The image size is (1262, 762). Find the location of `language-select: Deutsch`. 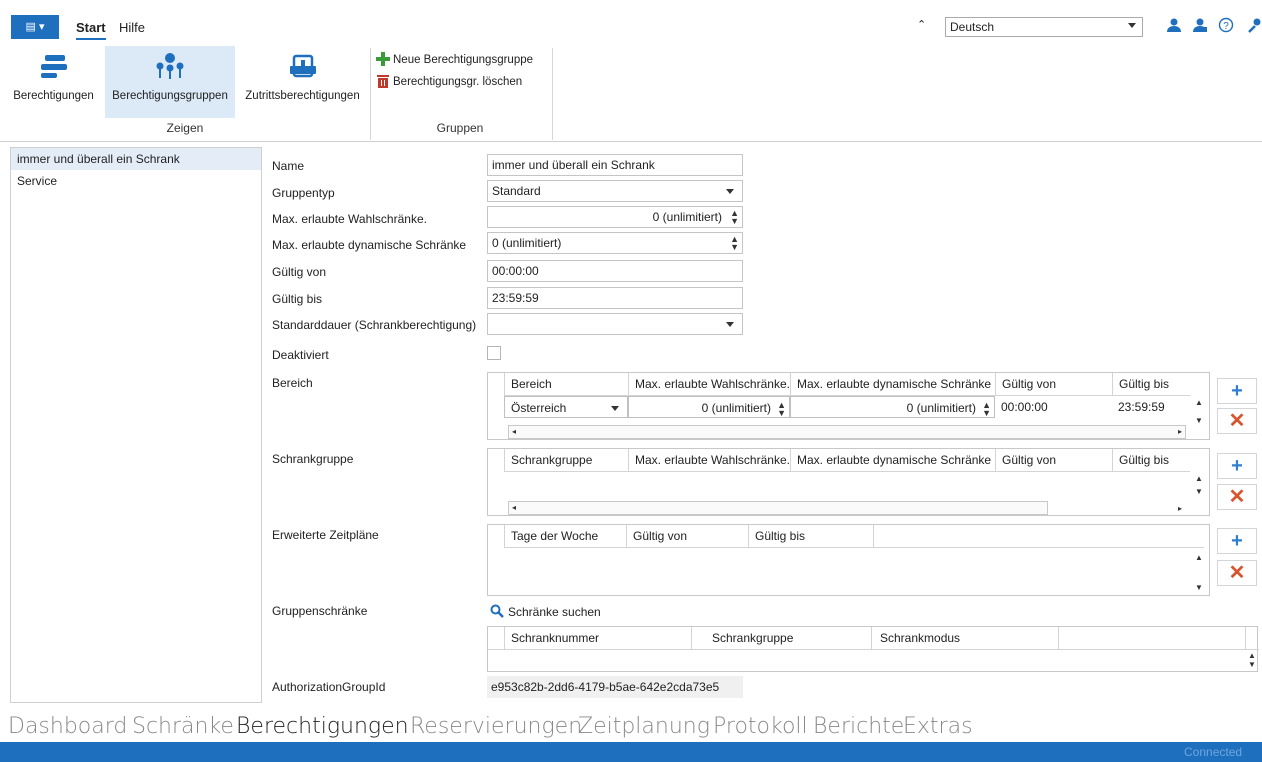

language-select: Deutsch is located at coordinates (1044, 27).